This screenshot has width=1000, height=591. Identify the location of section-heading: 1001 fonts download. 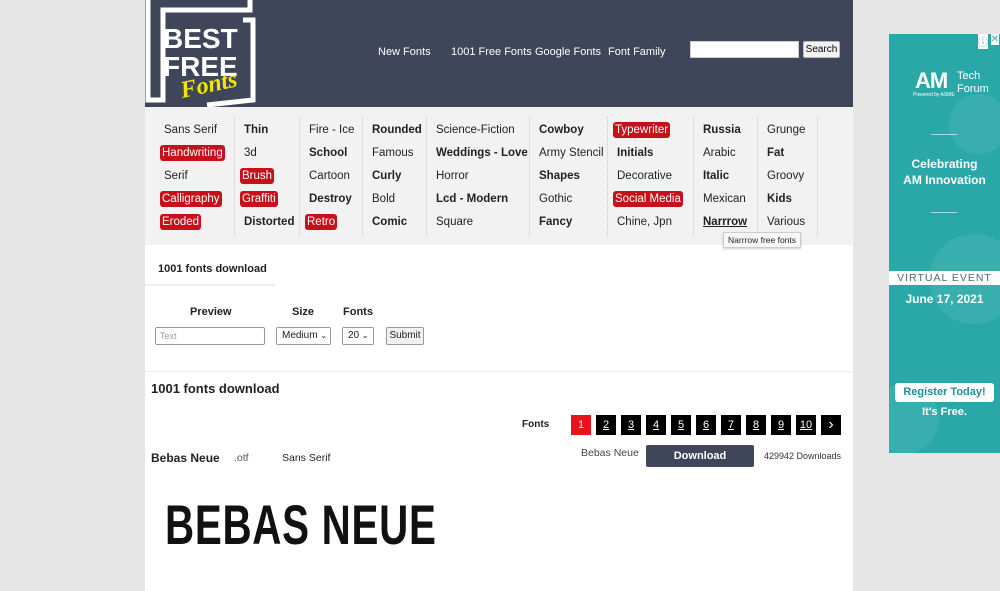
(215, 388).